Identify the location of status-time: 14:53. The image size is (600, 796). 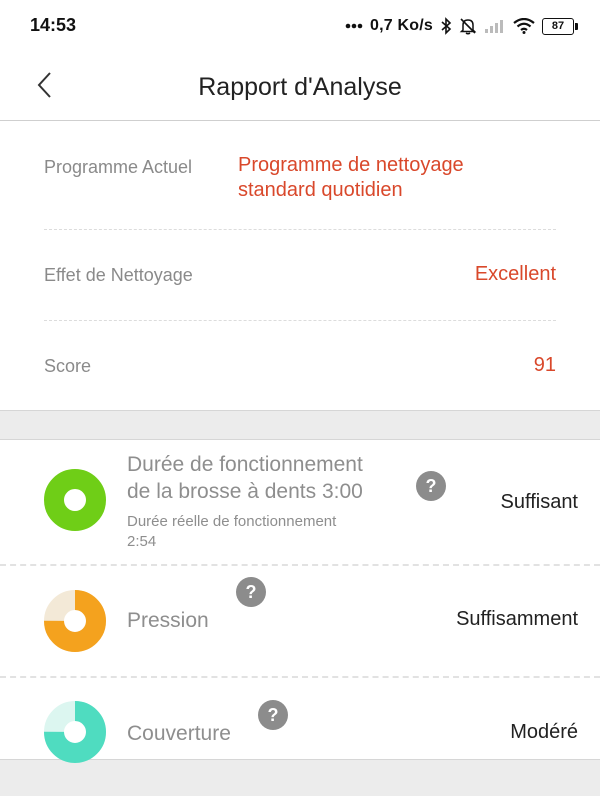
(53, 25).